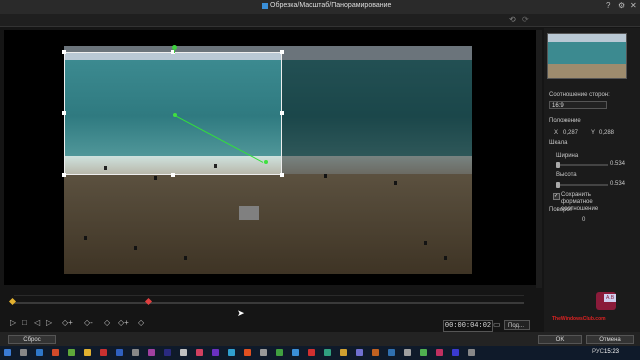 This screenshot has height=360, width=640. What do you see at coordinates (266, 162) in the screenshot?
I see `motion-path-end` at bounding box center [266, 162].